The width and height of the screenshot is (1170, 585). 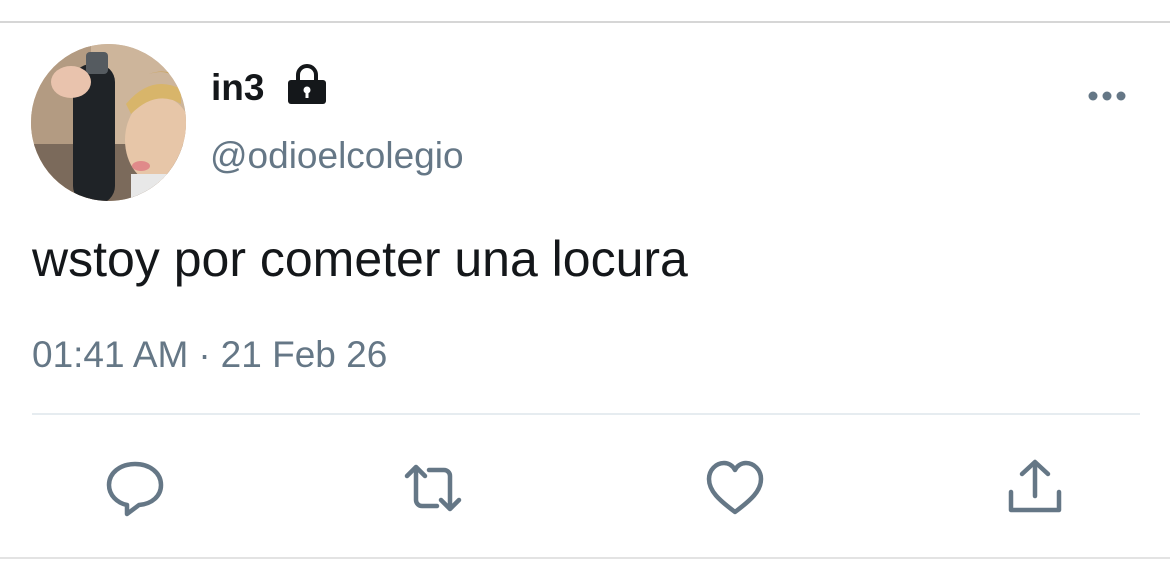 I want to click on like-button, so click(x=735, y=488).